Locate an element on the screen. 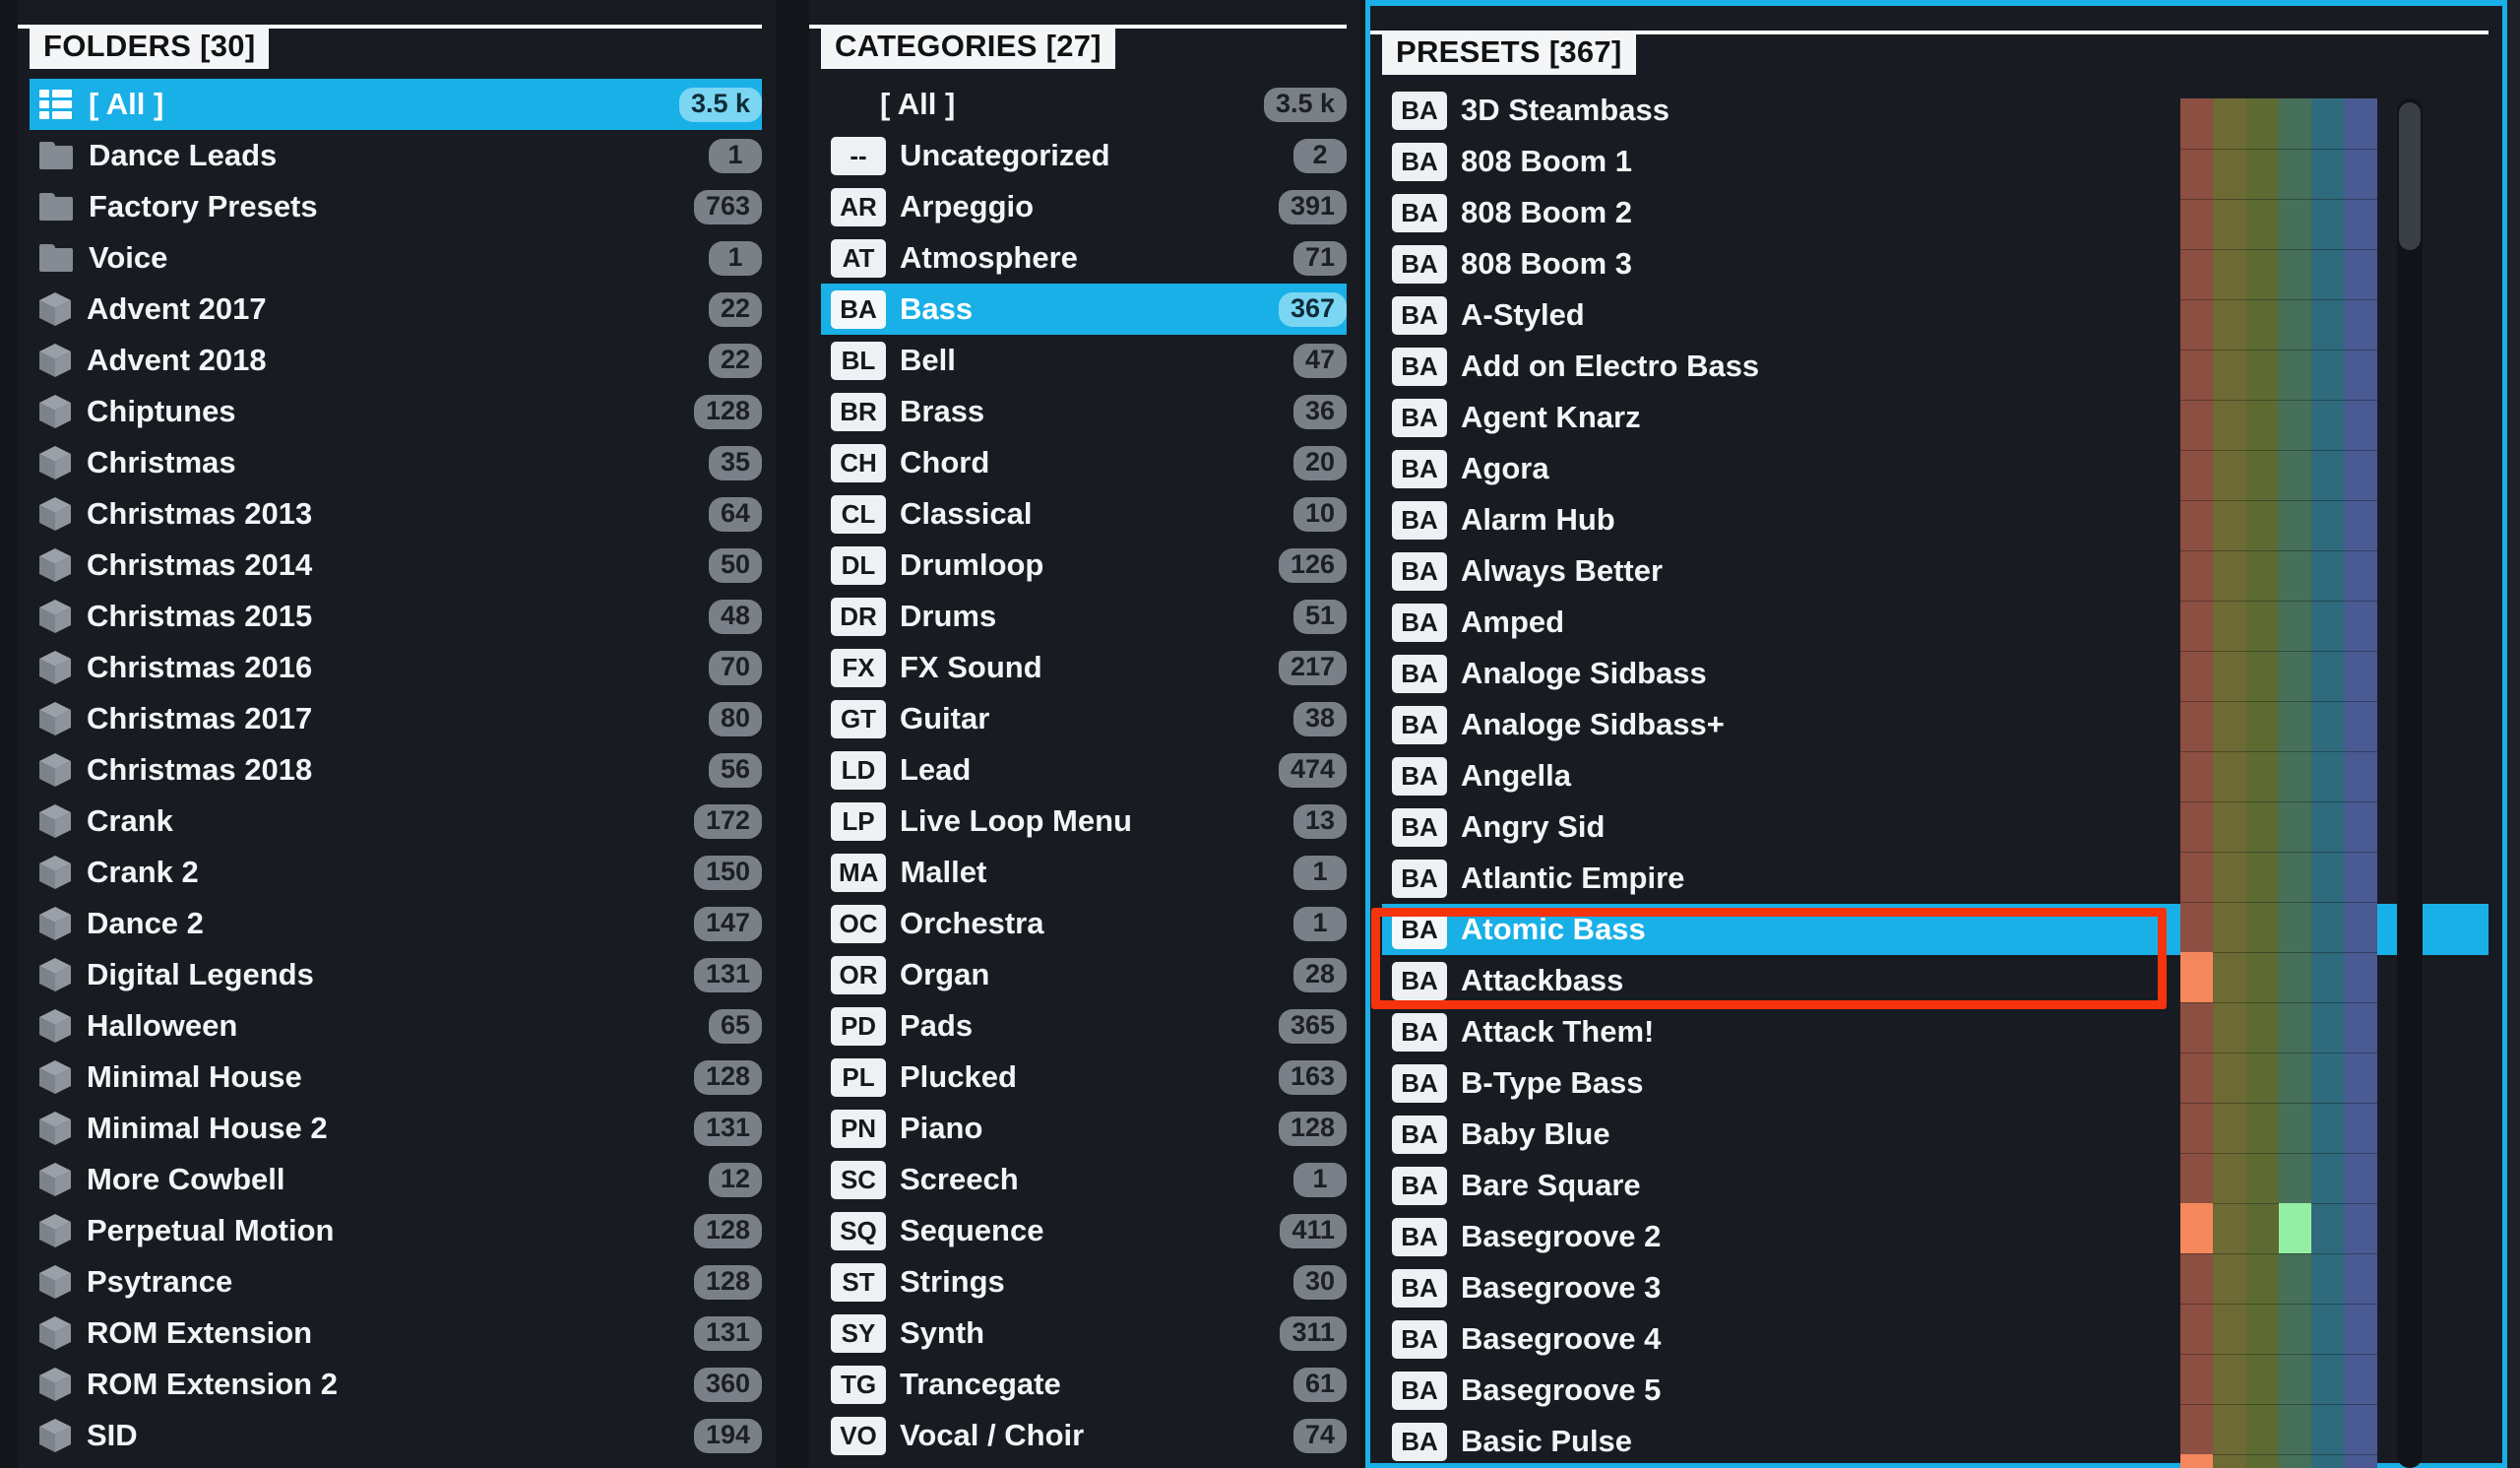 The height and width of the screenshot is (1468, 2520). folder-list-item: Christmas 2016 70 is located at coordinates (396, 668).